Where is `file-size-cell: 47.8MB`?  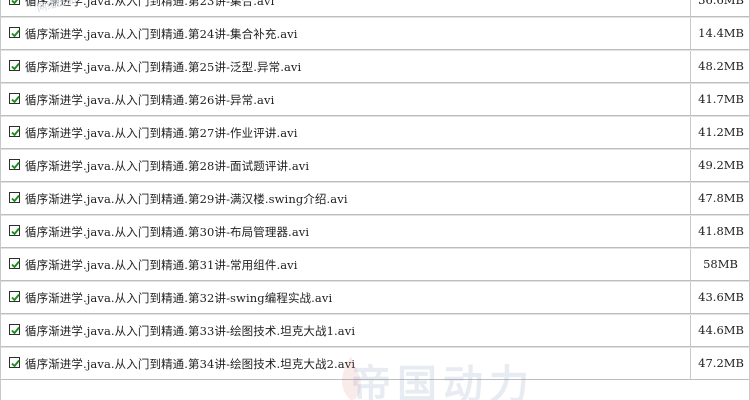
file-size-cell: 47.8MB is located at coordinates (720, 198).